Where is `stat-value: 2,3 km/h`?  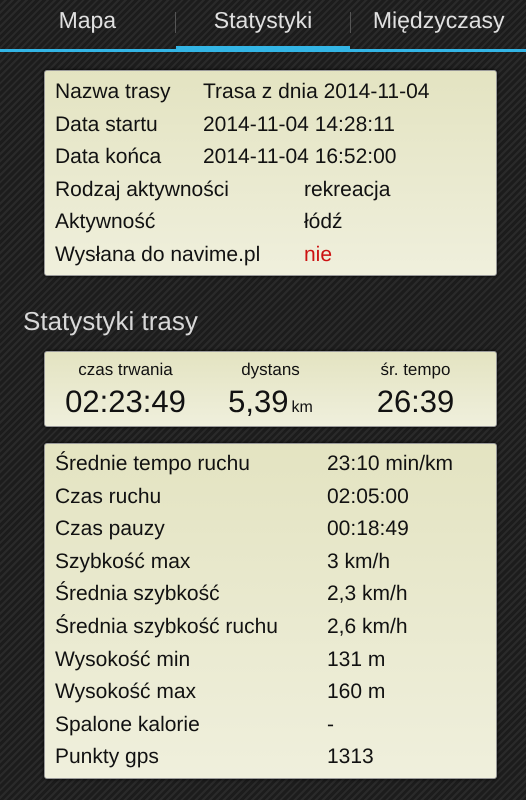
stat-value: 2,3 km/h is located at coordinates (368, 594).